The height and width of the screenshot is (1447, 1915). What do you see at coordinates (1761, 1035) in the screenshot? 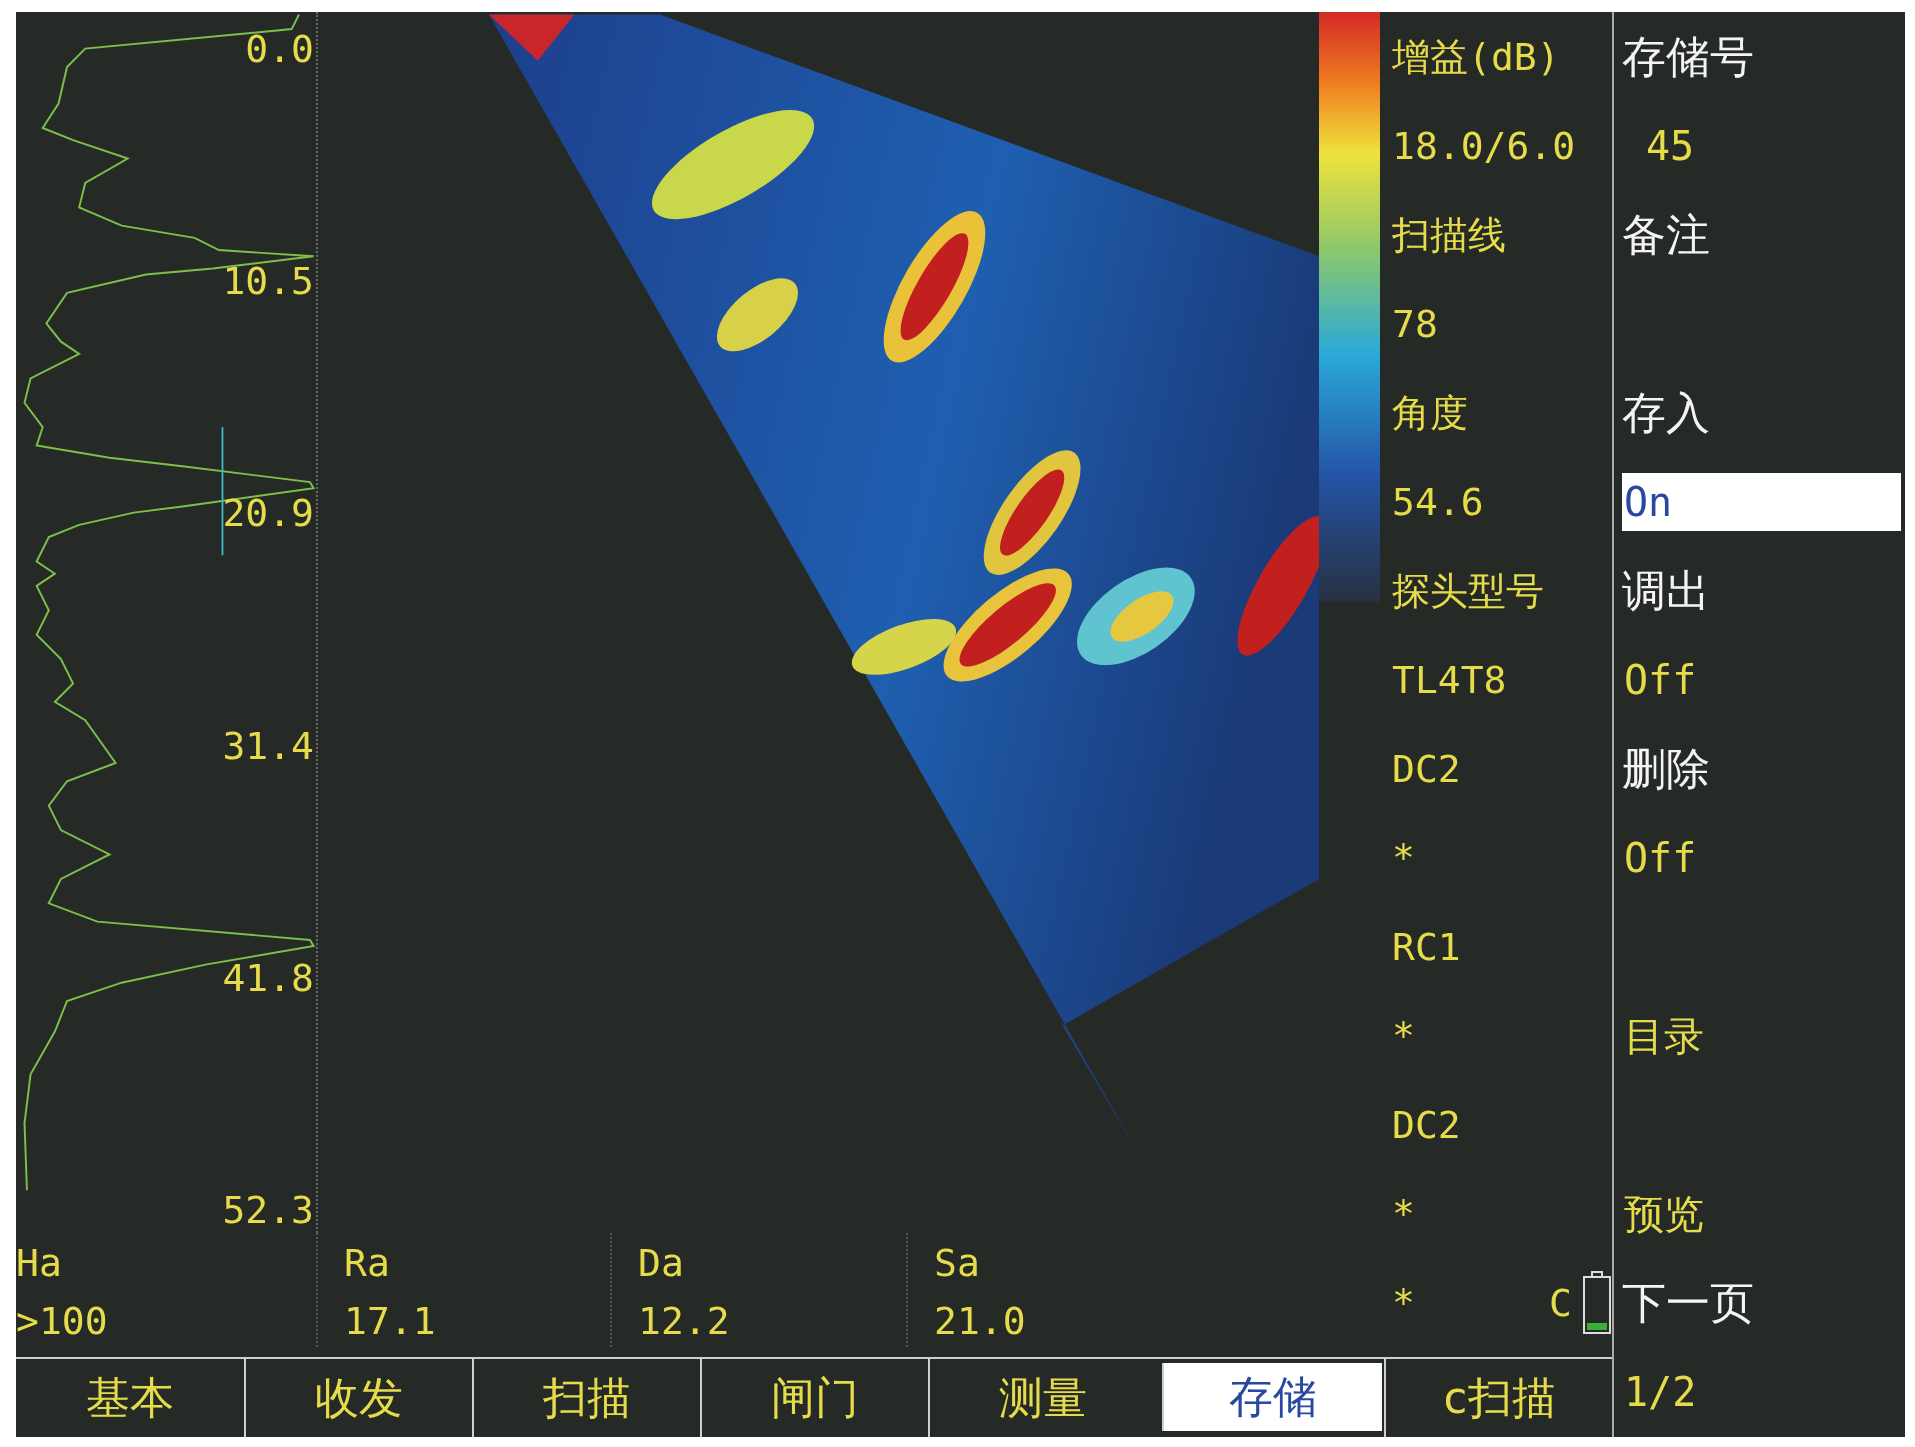
I see `menu-value: 目录` at bounding box center [1761, 1035].